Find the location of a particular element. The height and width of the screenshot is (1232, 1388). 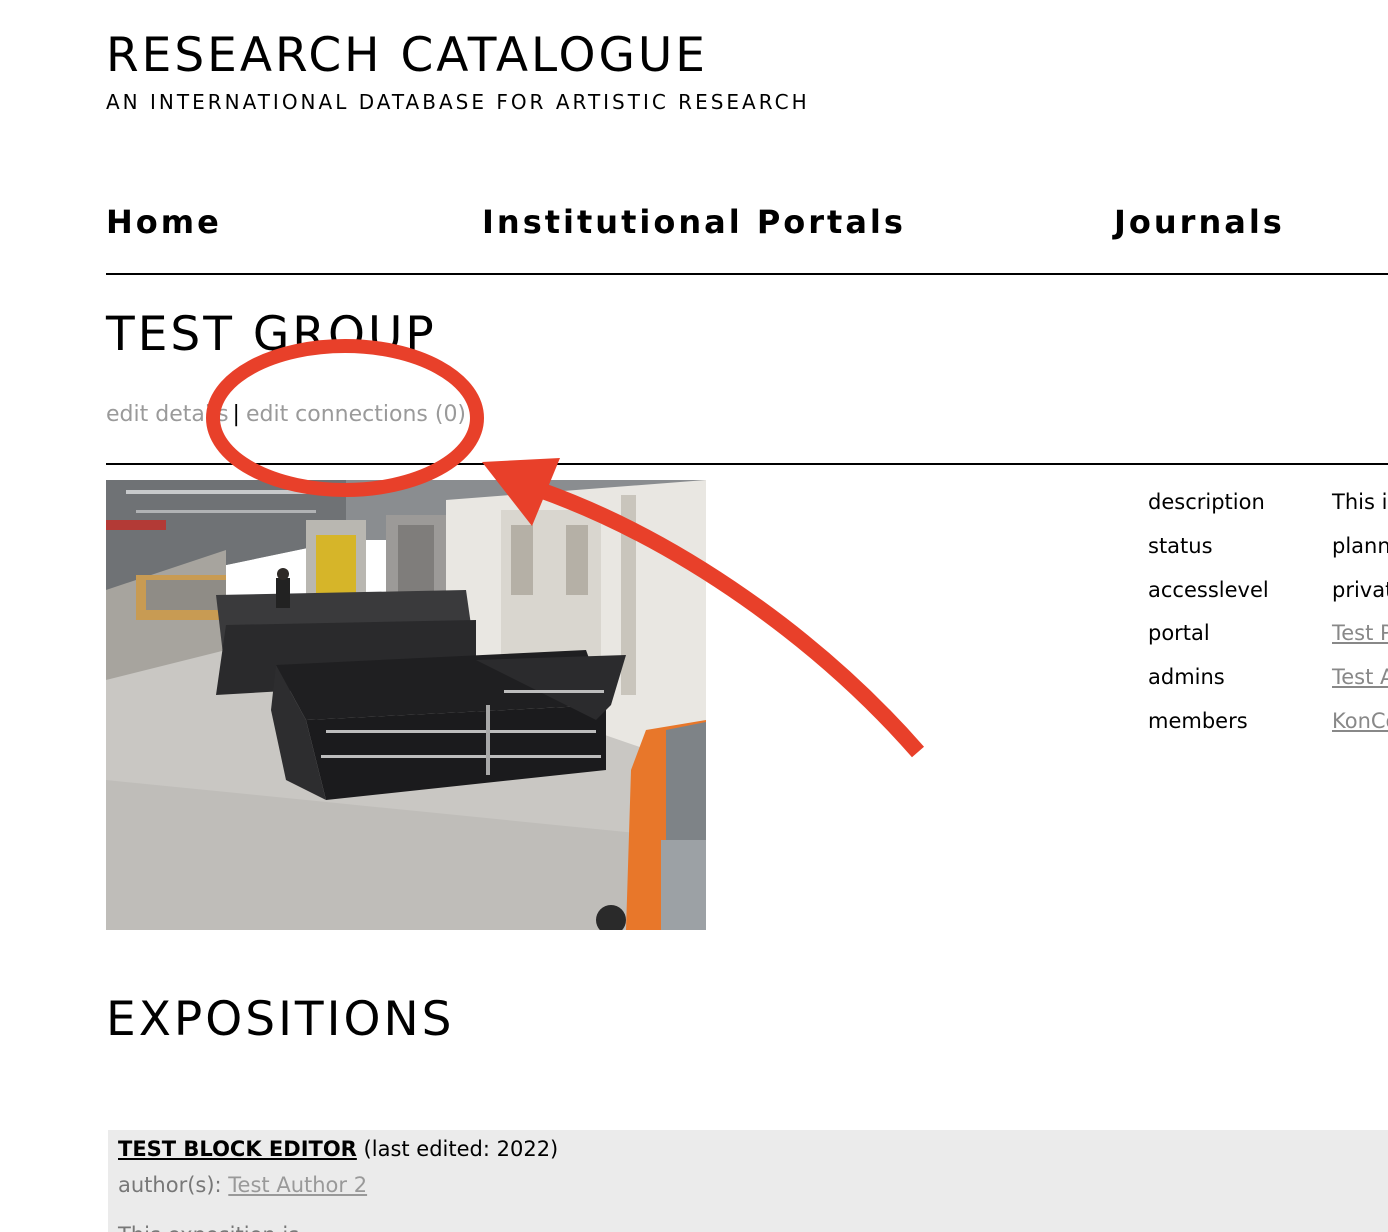

expositions-heading: EXPOSITIONS is located at coordinates (280, 1019).